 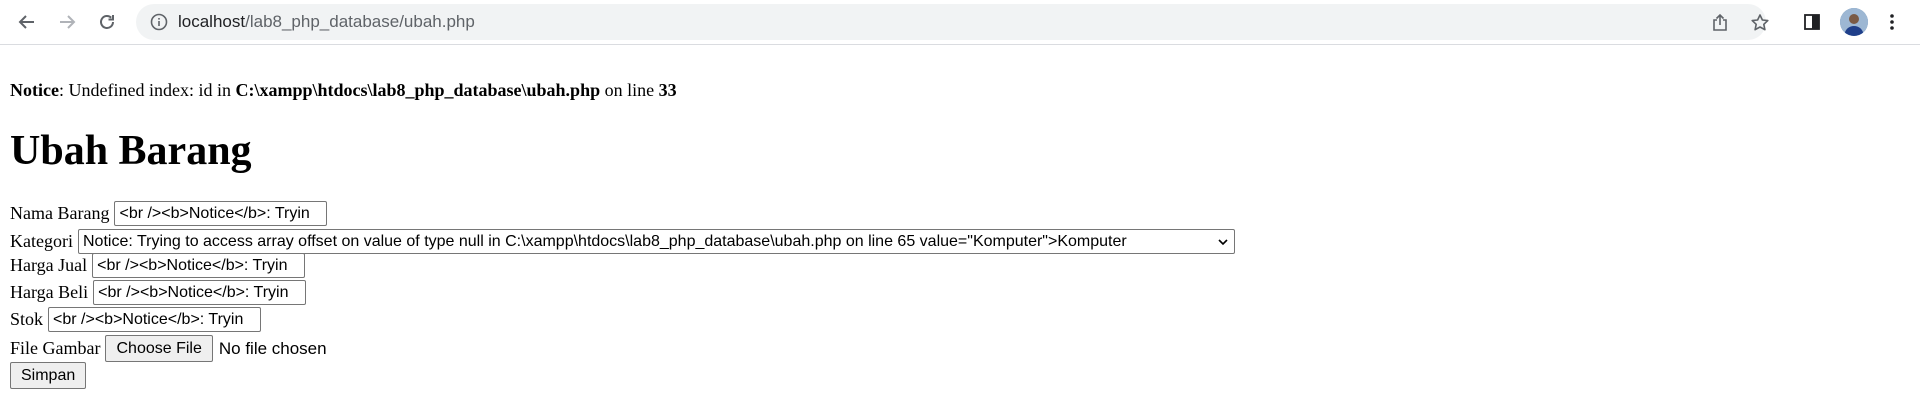 I want to click on address-bar: localhost/lab8_php_database/ubah.php, so click(x=952, y=22).